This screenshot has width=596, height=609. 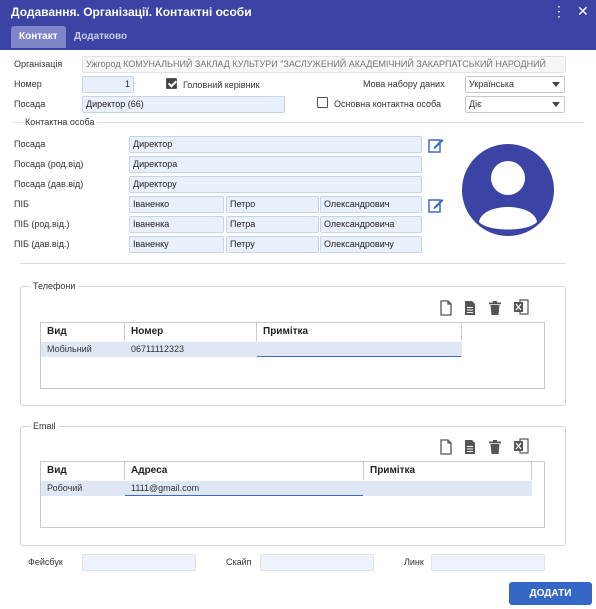 What do you see at coordinates (414, 562) in the screenshot?
I see `link-label: Линк` at bounding box center [414, 562].